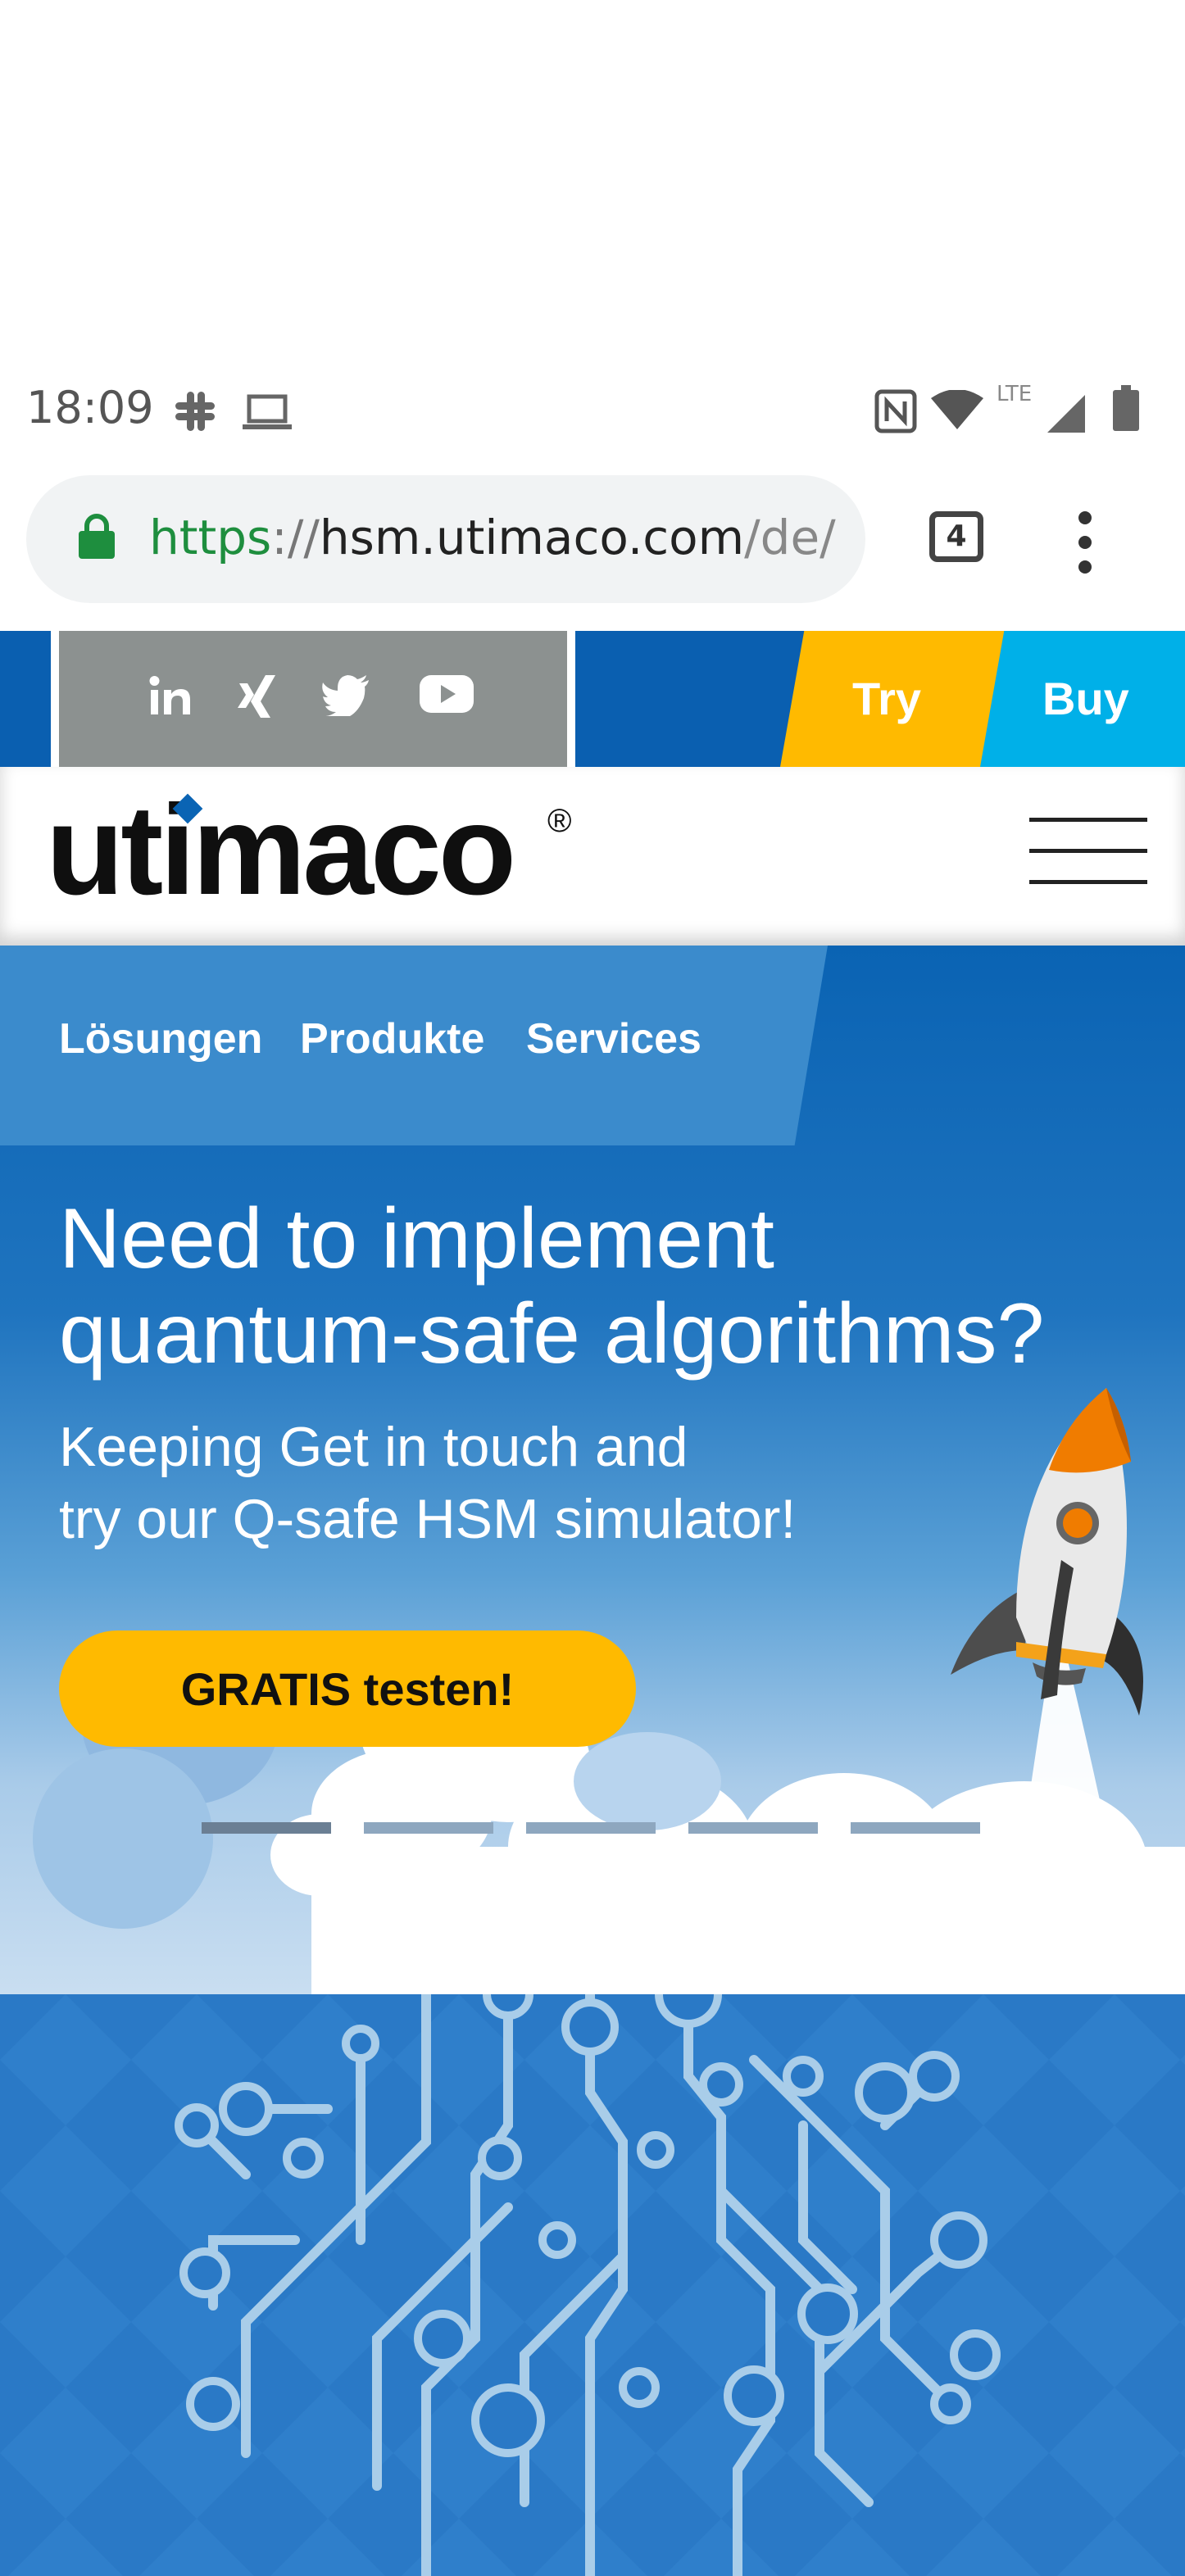 The height and width of the screenshot is (2576, 1185). Describe the element at coordinates (895, 411) in the screenshot. I see `nfc-icon` at that location.